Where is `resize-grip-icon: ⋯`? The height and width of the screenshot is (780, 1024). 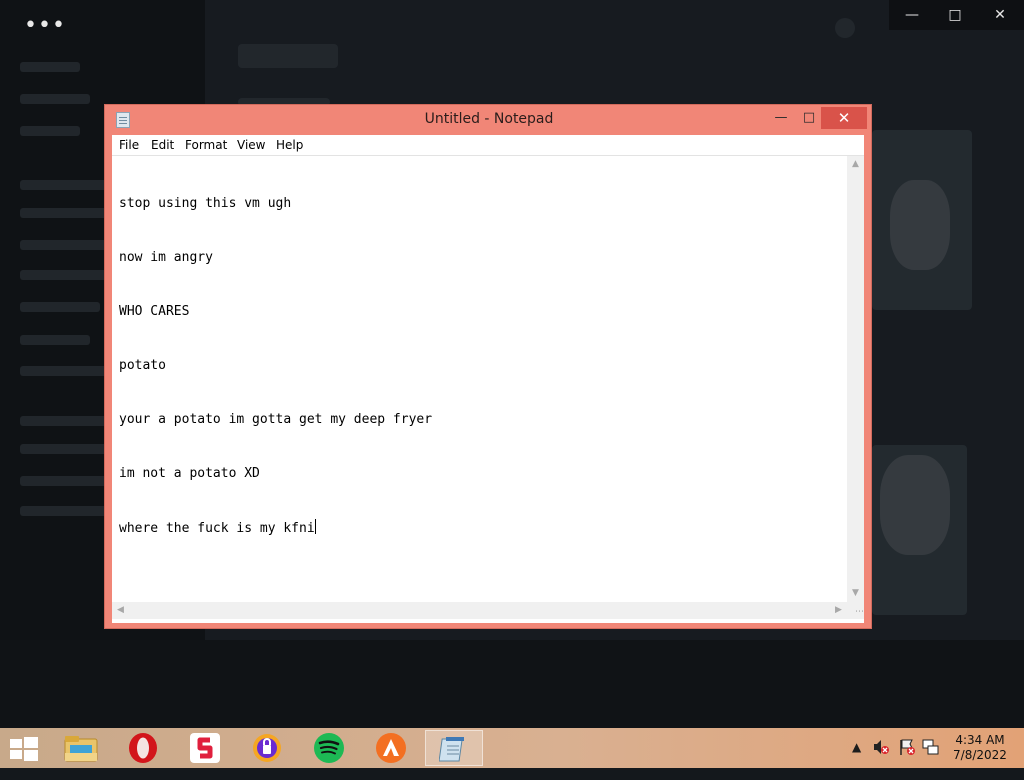 resize-grip-icon: ⋯ is located at coordinates (855, 610).